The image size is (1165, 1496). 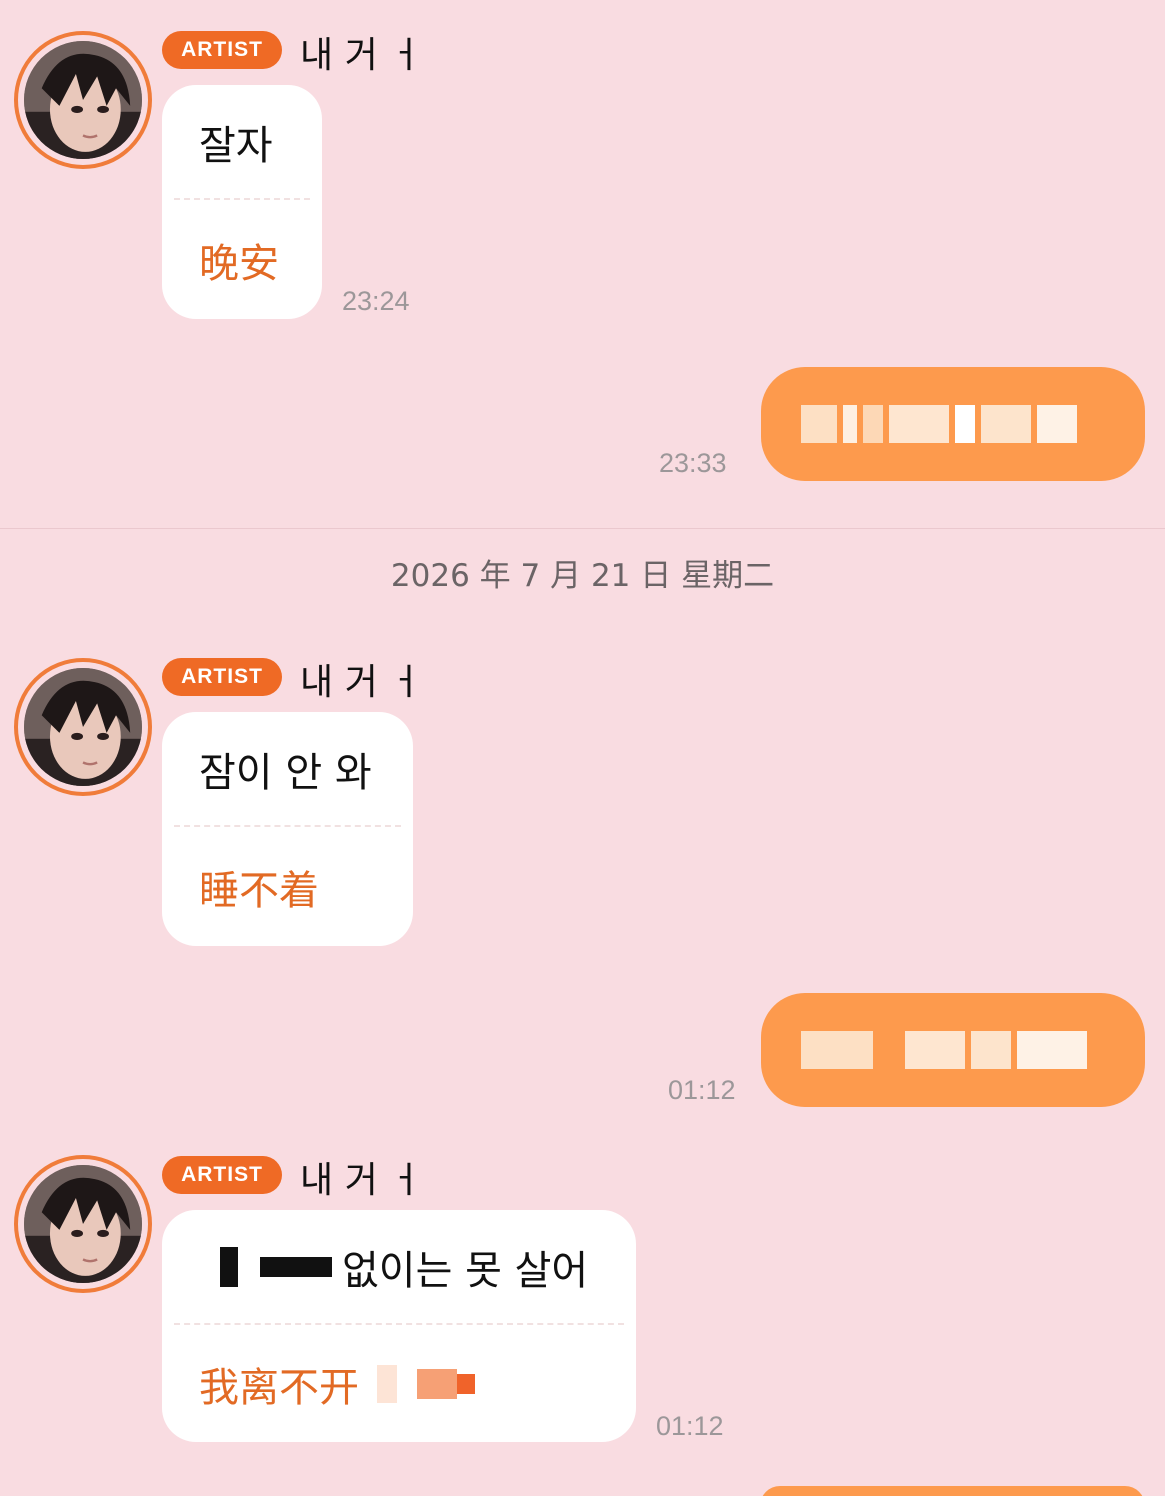 What do you see at coordinates (702, 1090) in the screenshot?
I see `my-message-time: 01:12` at bounding box center [702, 1090].